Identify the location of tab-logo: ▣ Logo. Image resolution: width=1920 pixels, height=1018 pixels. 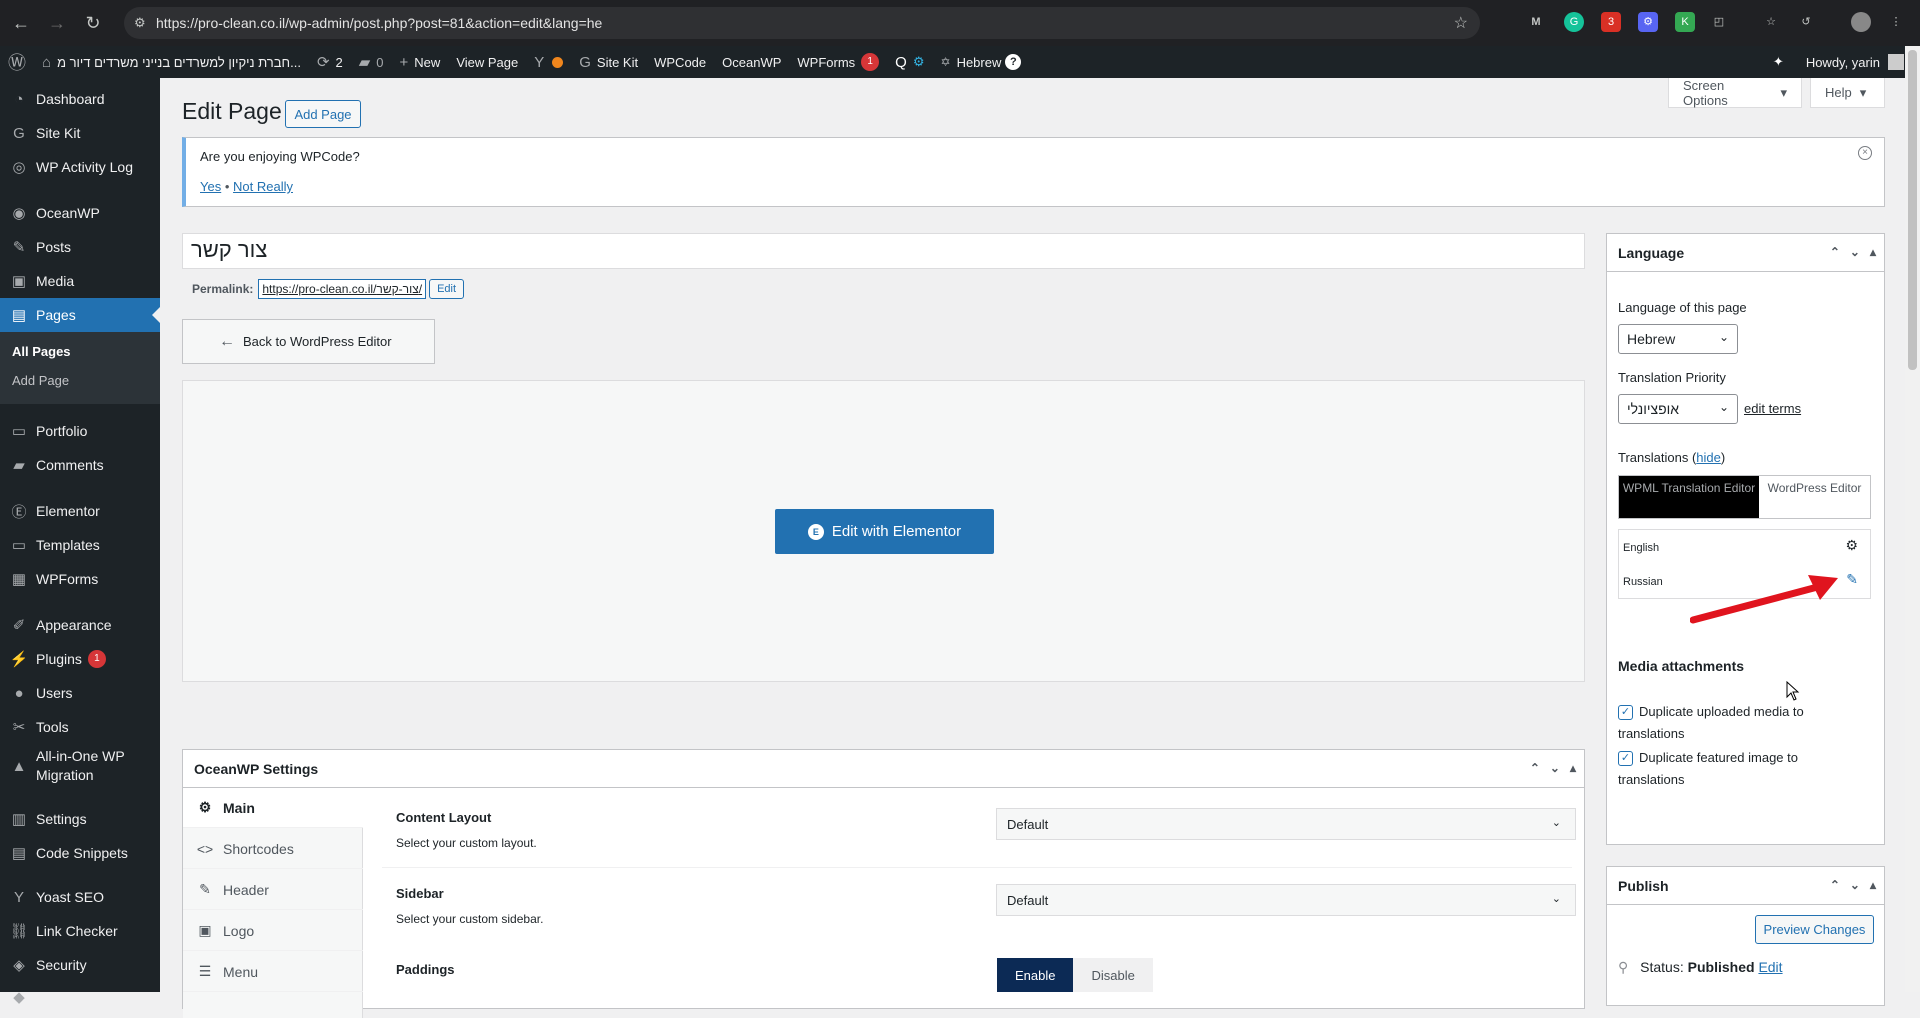
(273, 931).